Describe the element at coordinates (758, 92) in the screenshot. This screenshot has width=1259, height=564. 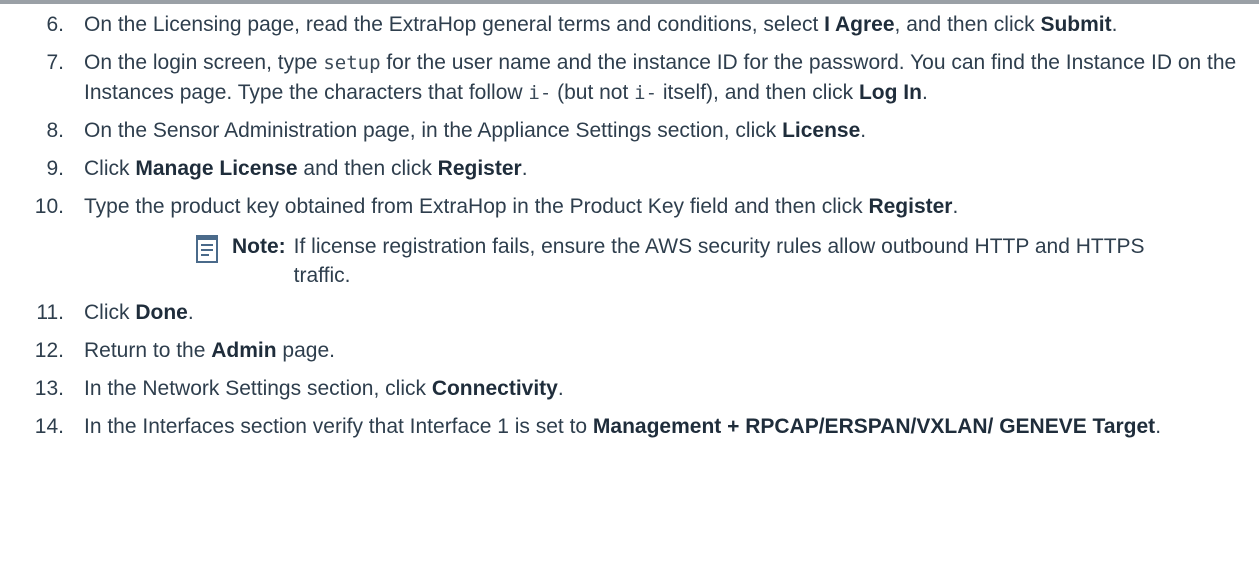
I see `step-text-segment: itself), and then click` at that location.